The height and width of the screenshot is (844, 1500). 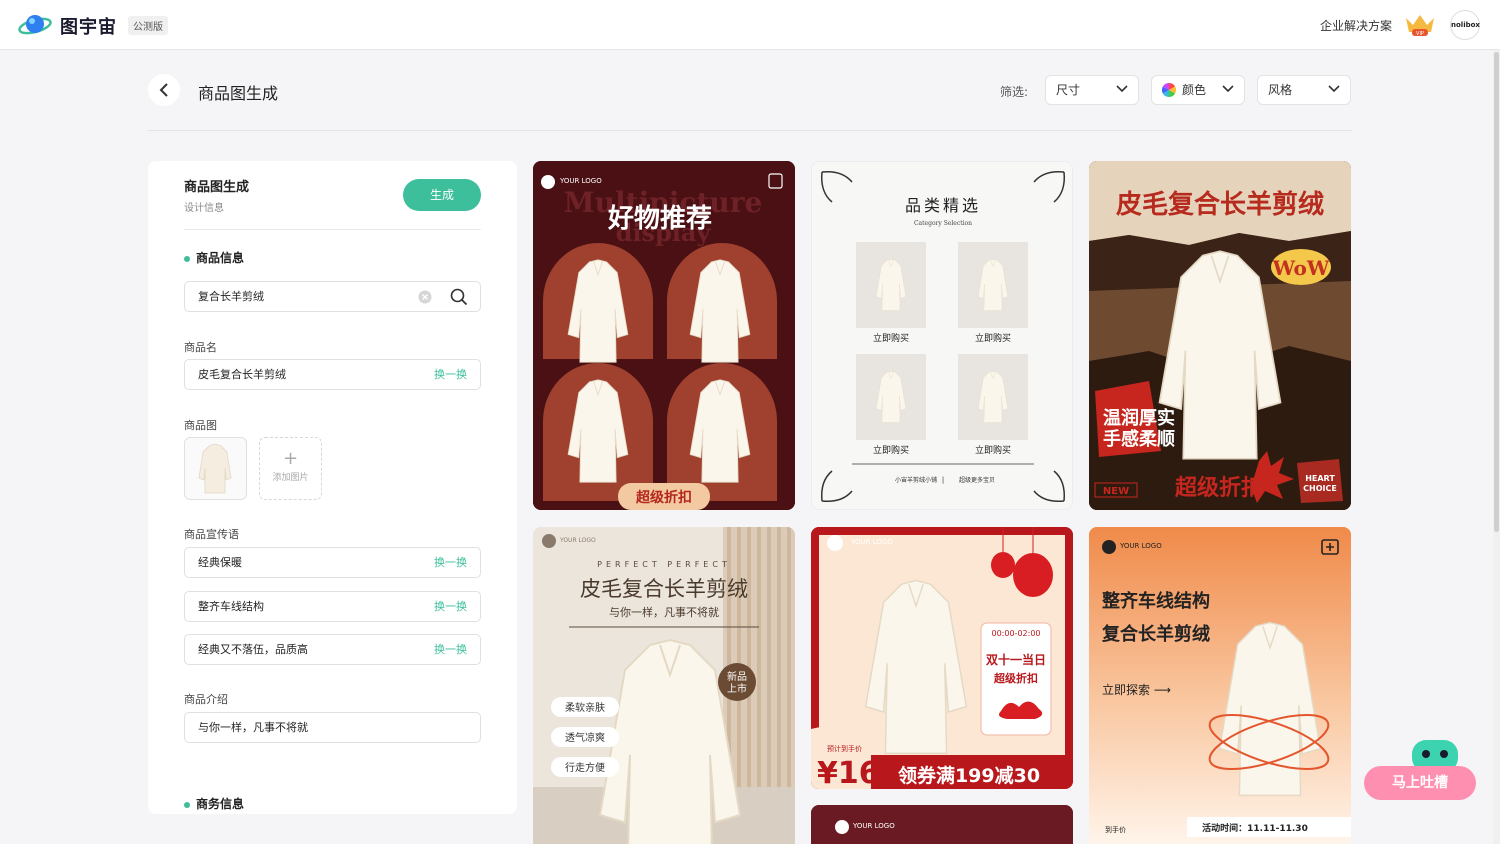 I want to click on scrollbar-thumb, so click(x=1496, y=292).